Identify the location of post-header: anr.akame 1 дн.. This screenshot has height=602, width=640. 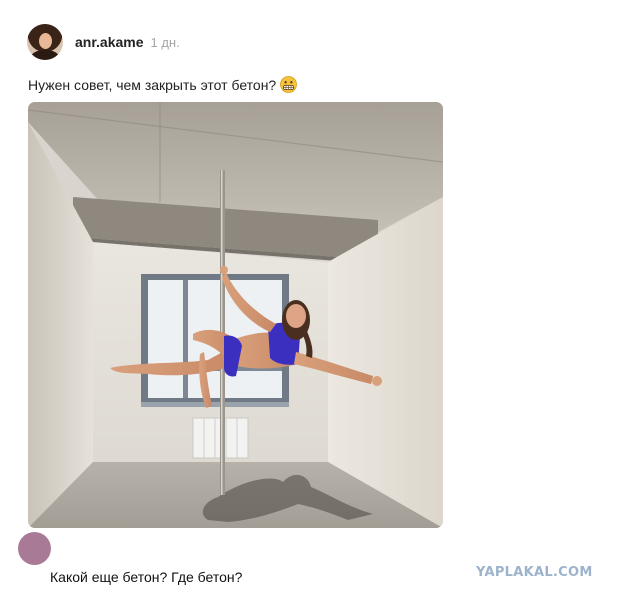
(103, 42).